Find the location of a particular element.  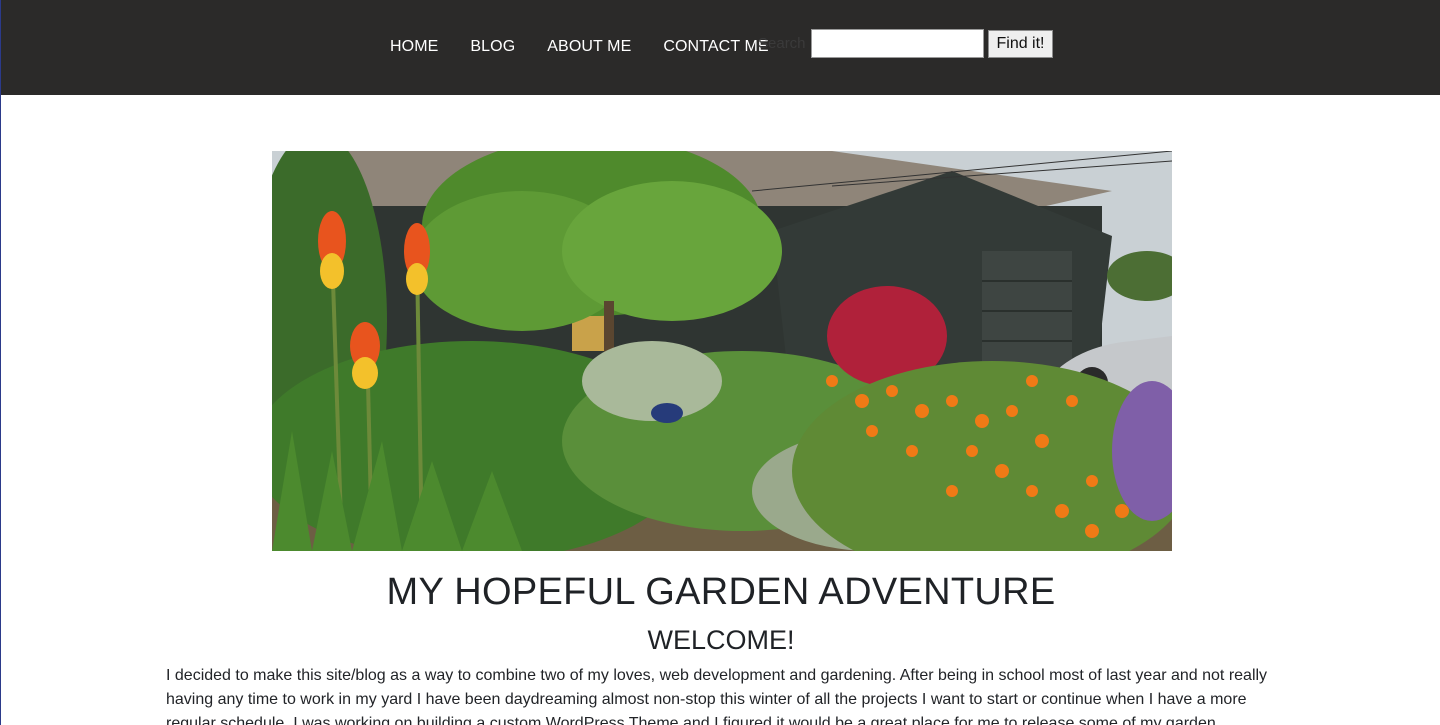

search-input is located at coordinates (897, 43).